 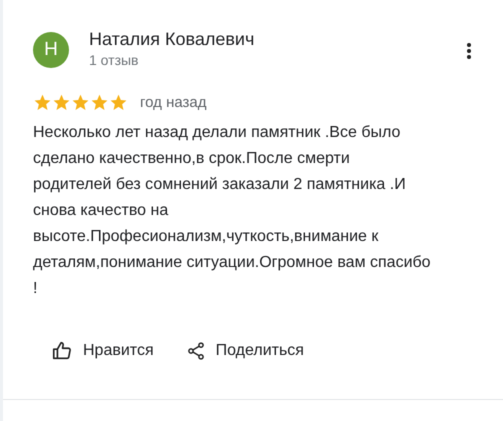 I want to click on review-date: год назад, so click(x=173, y=102).